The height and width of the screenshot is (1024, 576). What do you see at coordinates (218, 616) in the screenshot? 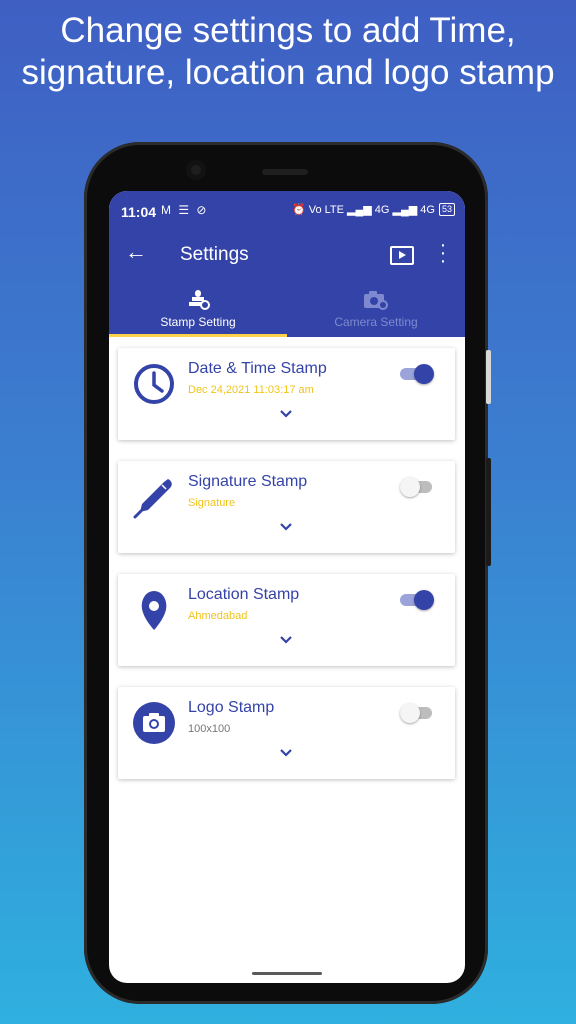
I see `stamp-subtitle: Ahmedabad` at bounding box center [218, 616].